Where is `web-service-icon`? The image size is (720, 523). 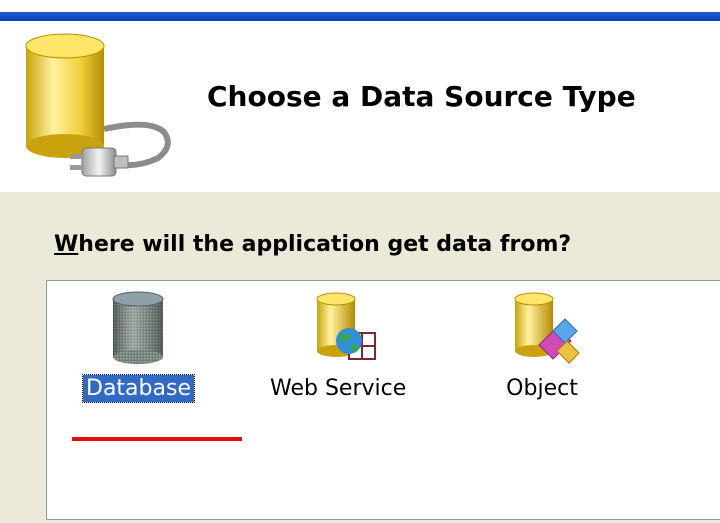
web-service-icon is located at coordinates (346, 326).